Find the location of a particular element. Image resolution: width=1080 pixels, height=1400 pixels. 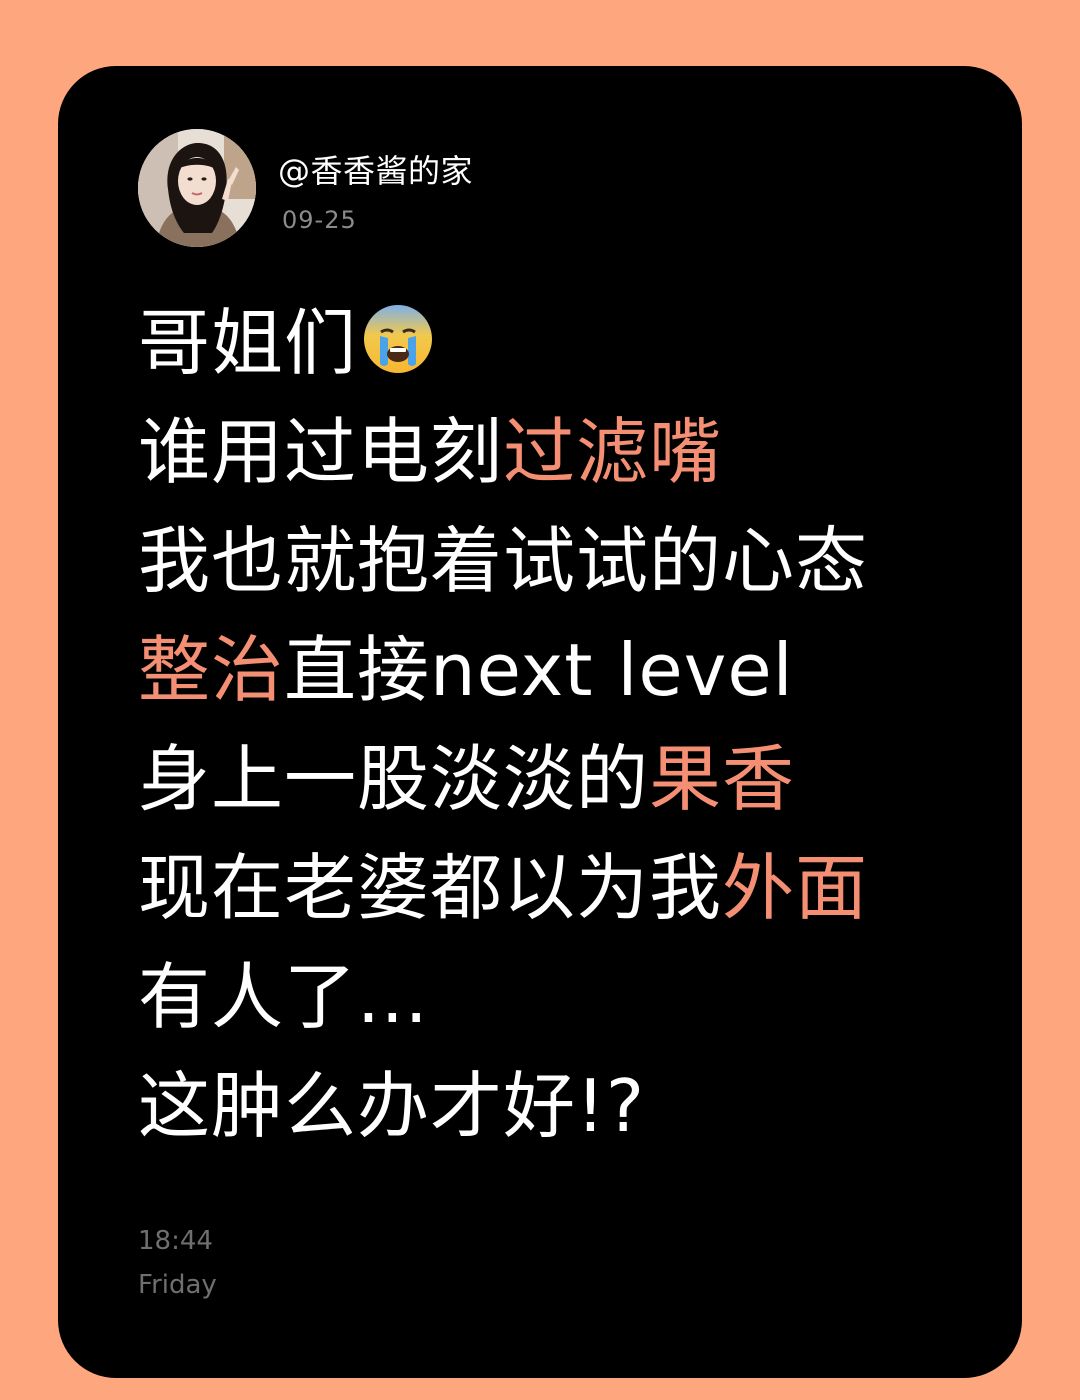

profile-photo-avatar is located at coordinates (197, 188).